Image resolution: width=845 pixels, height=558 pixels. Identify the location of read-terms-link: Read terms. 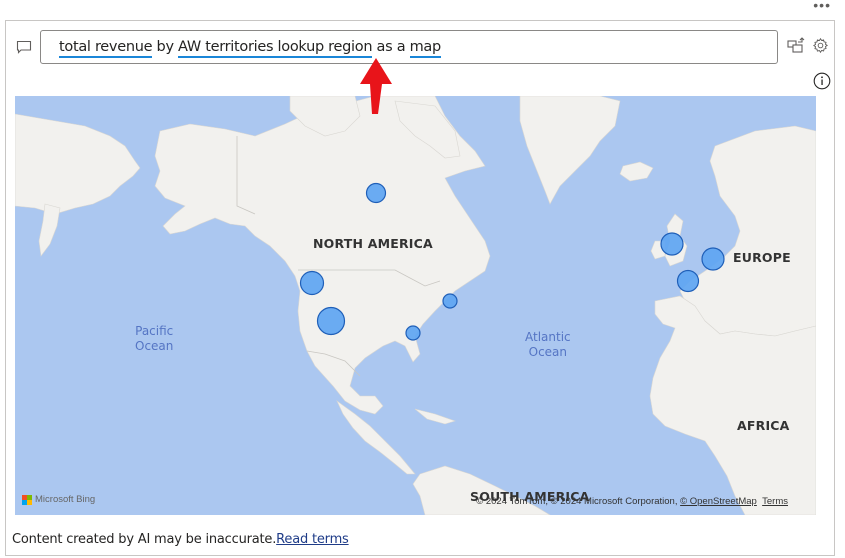
(312, 539).